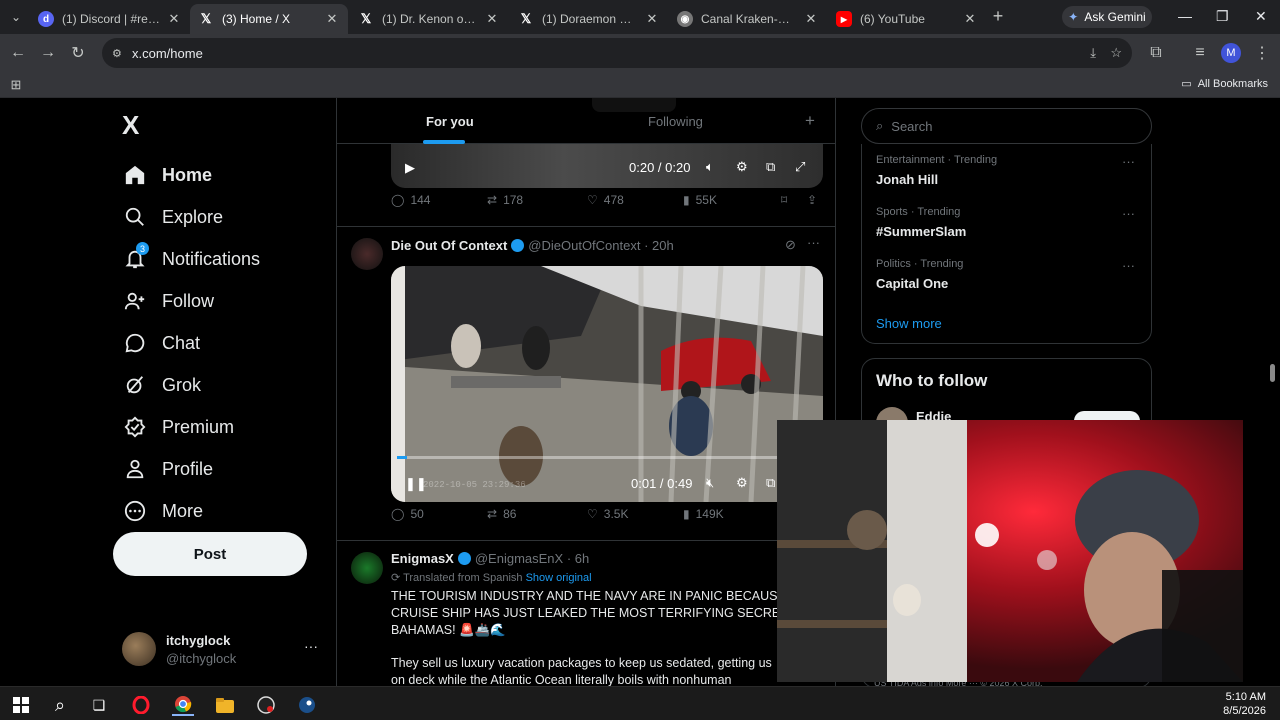 Image resolution: width=1280 pixels, height=720 pixels. I want to click on play-icon: ▶, so click(410, 168).